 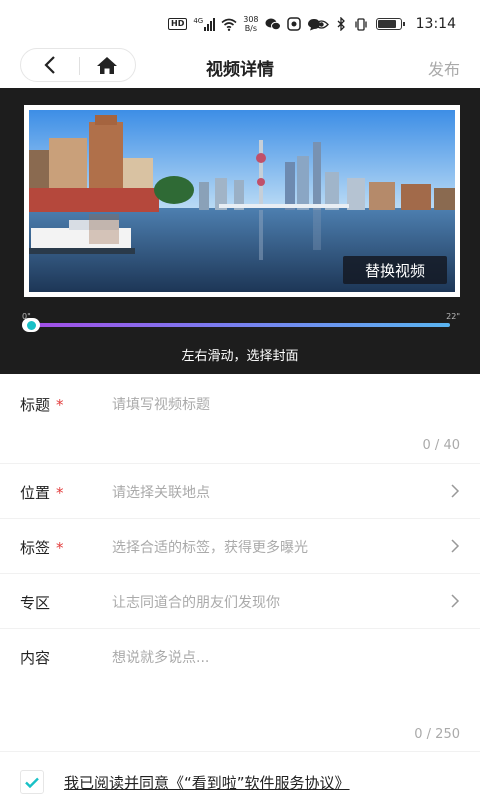 I want to click on signal-icon: 4G, so click(x=204, y=24).